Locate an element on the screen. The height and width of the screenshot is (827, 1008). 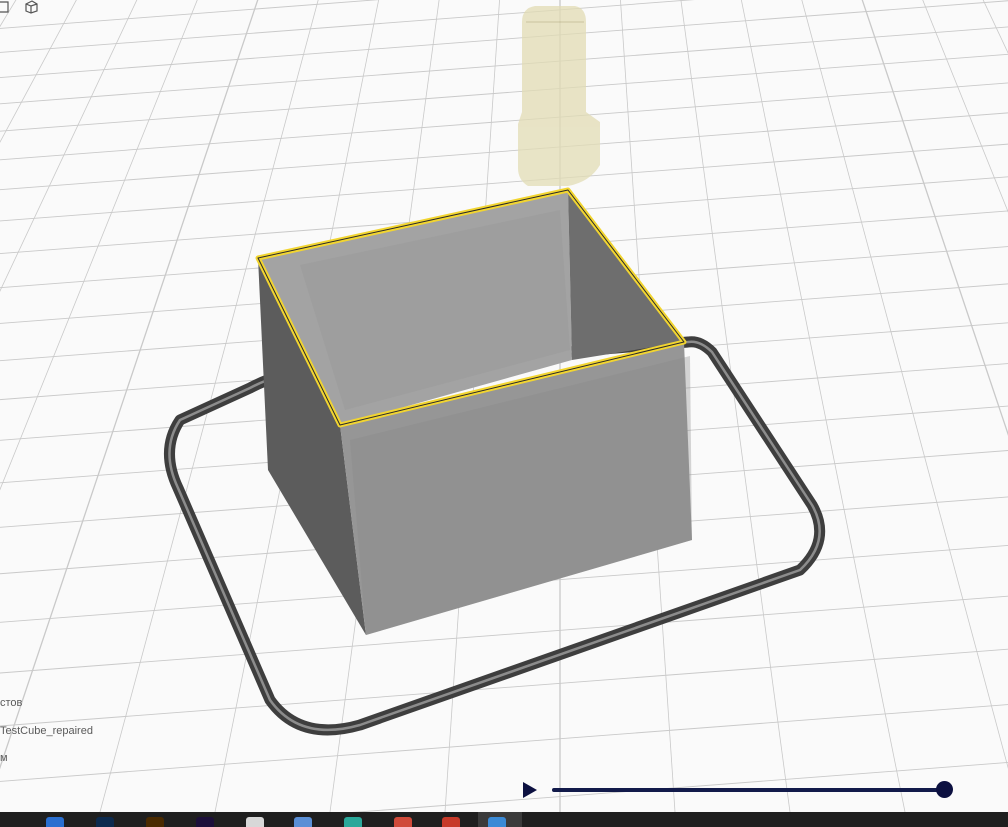
play-button is located at coordinates (530, 790).